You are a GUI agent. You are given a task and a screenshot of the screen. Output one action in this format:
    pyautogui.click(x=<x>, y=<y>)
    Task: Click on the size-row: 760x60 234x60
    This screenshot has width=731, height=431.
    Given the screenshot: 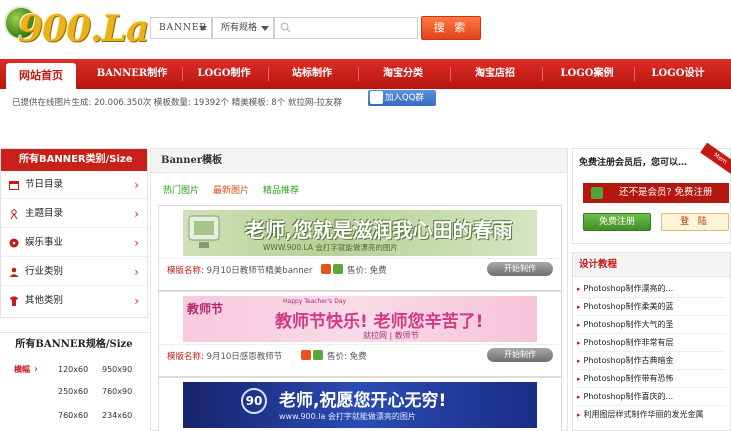 What is the action you would take?
    pyautogui.click(x=74, y=416)
    